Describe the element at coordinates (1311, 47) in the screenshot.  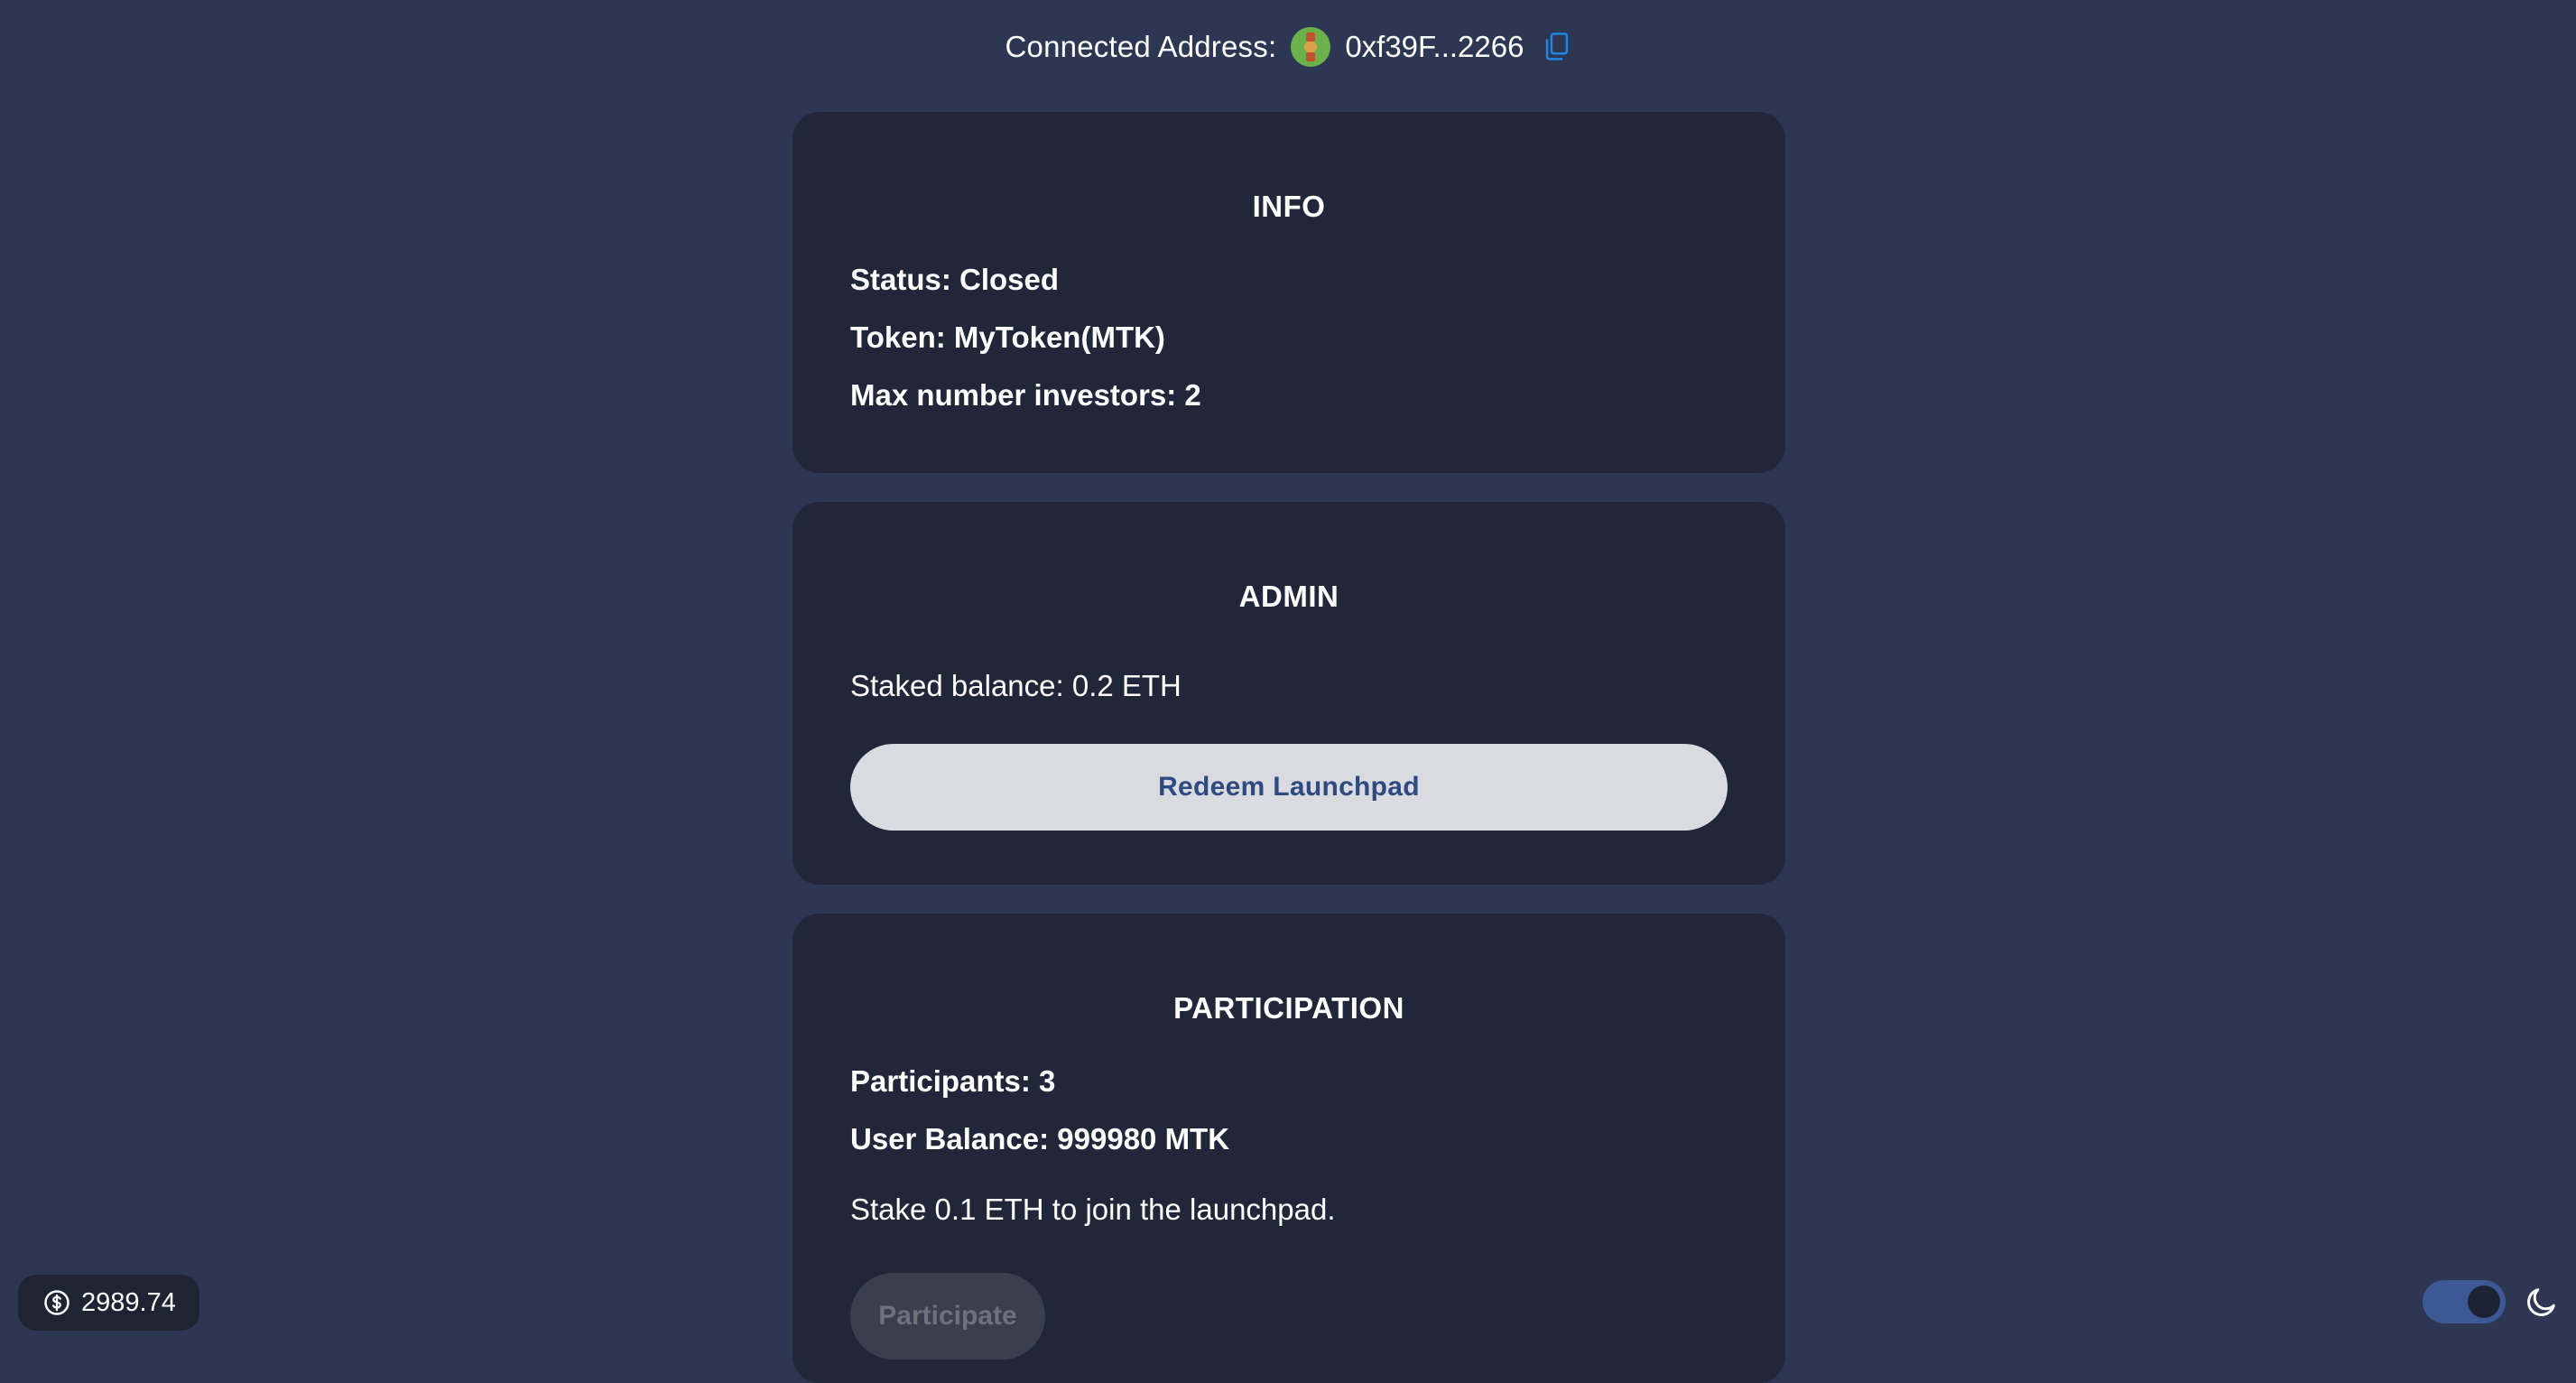
I see `avatar` at that location.